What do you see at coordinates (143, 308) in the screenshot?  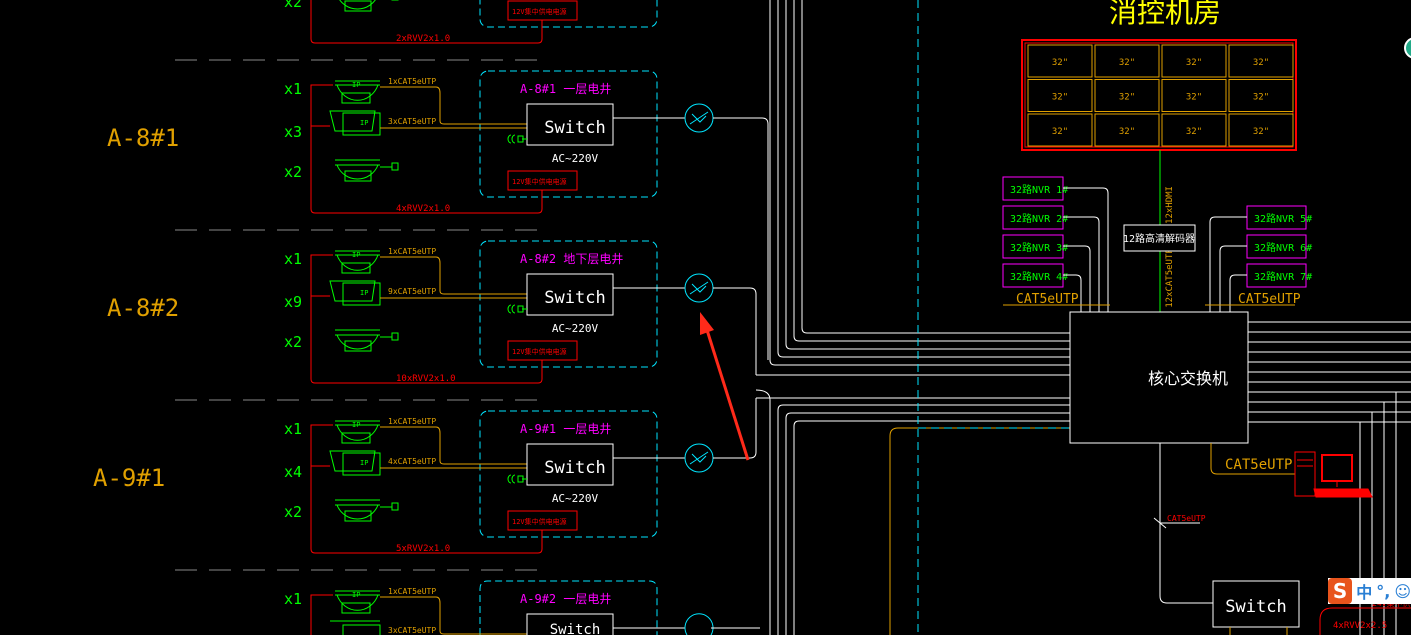 I see `building-label: A-8#2` at bounding box center [143, 308].